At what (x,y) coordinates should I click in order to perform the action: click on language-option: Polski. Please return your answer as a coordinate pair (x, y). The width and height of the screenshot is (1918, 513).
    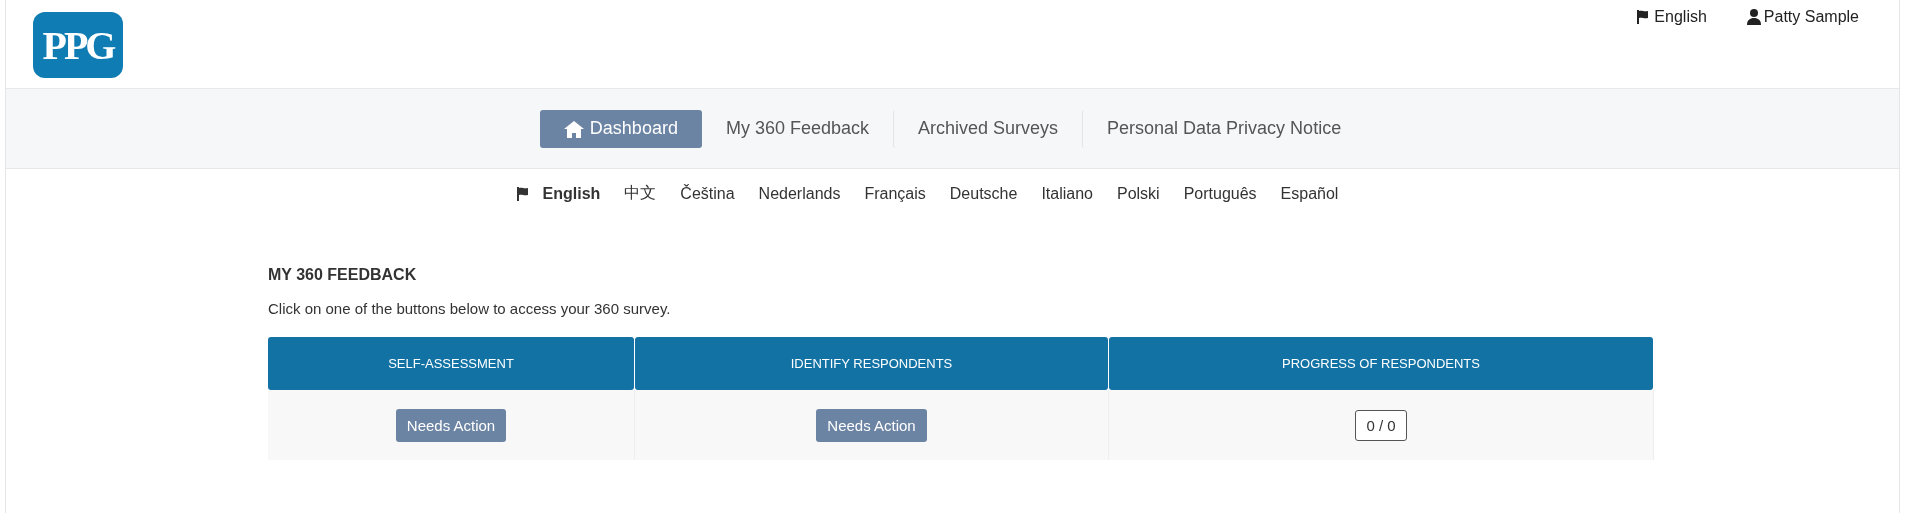
    Looking at the image, I should click on (1138, 193).